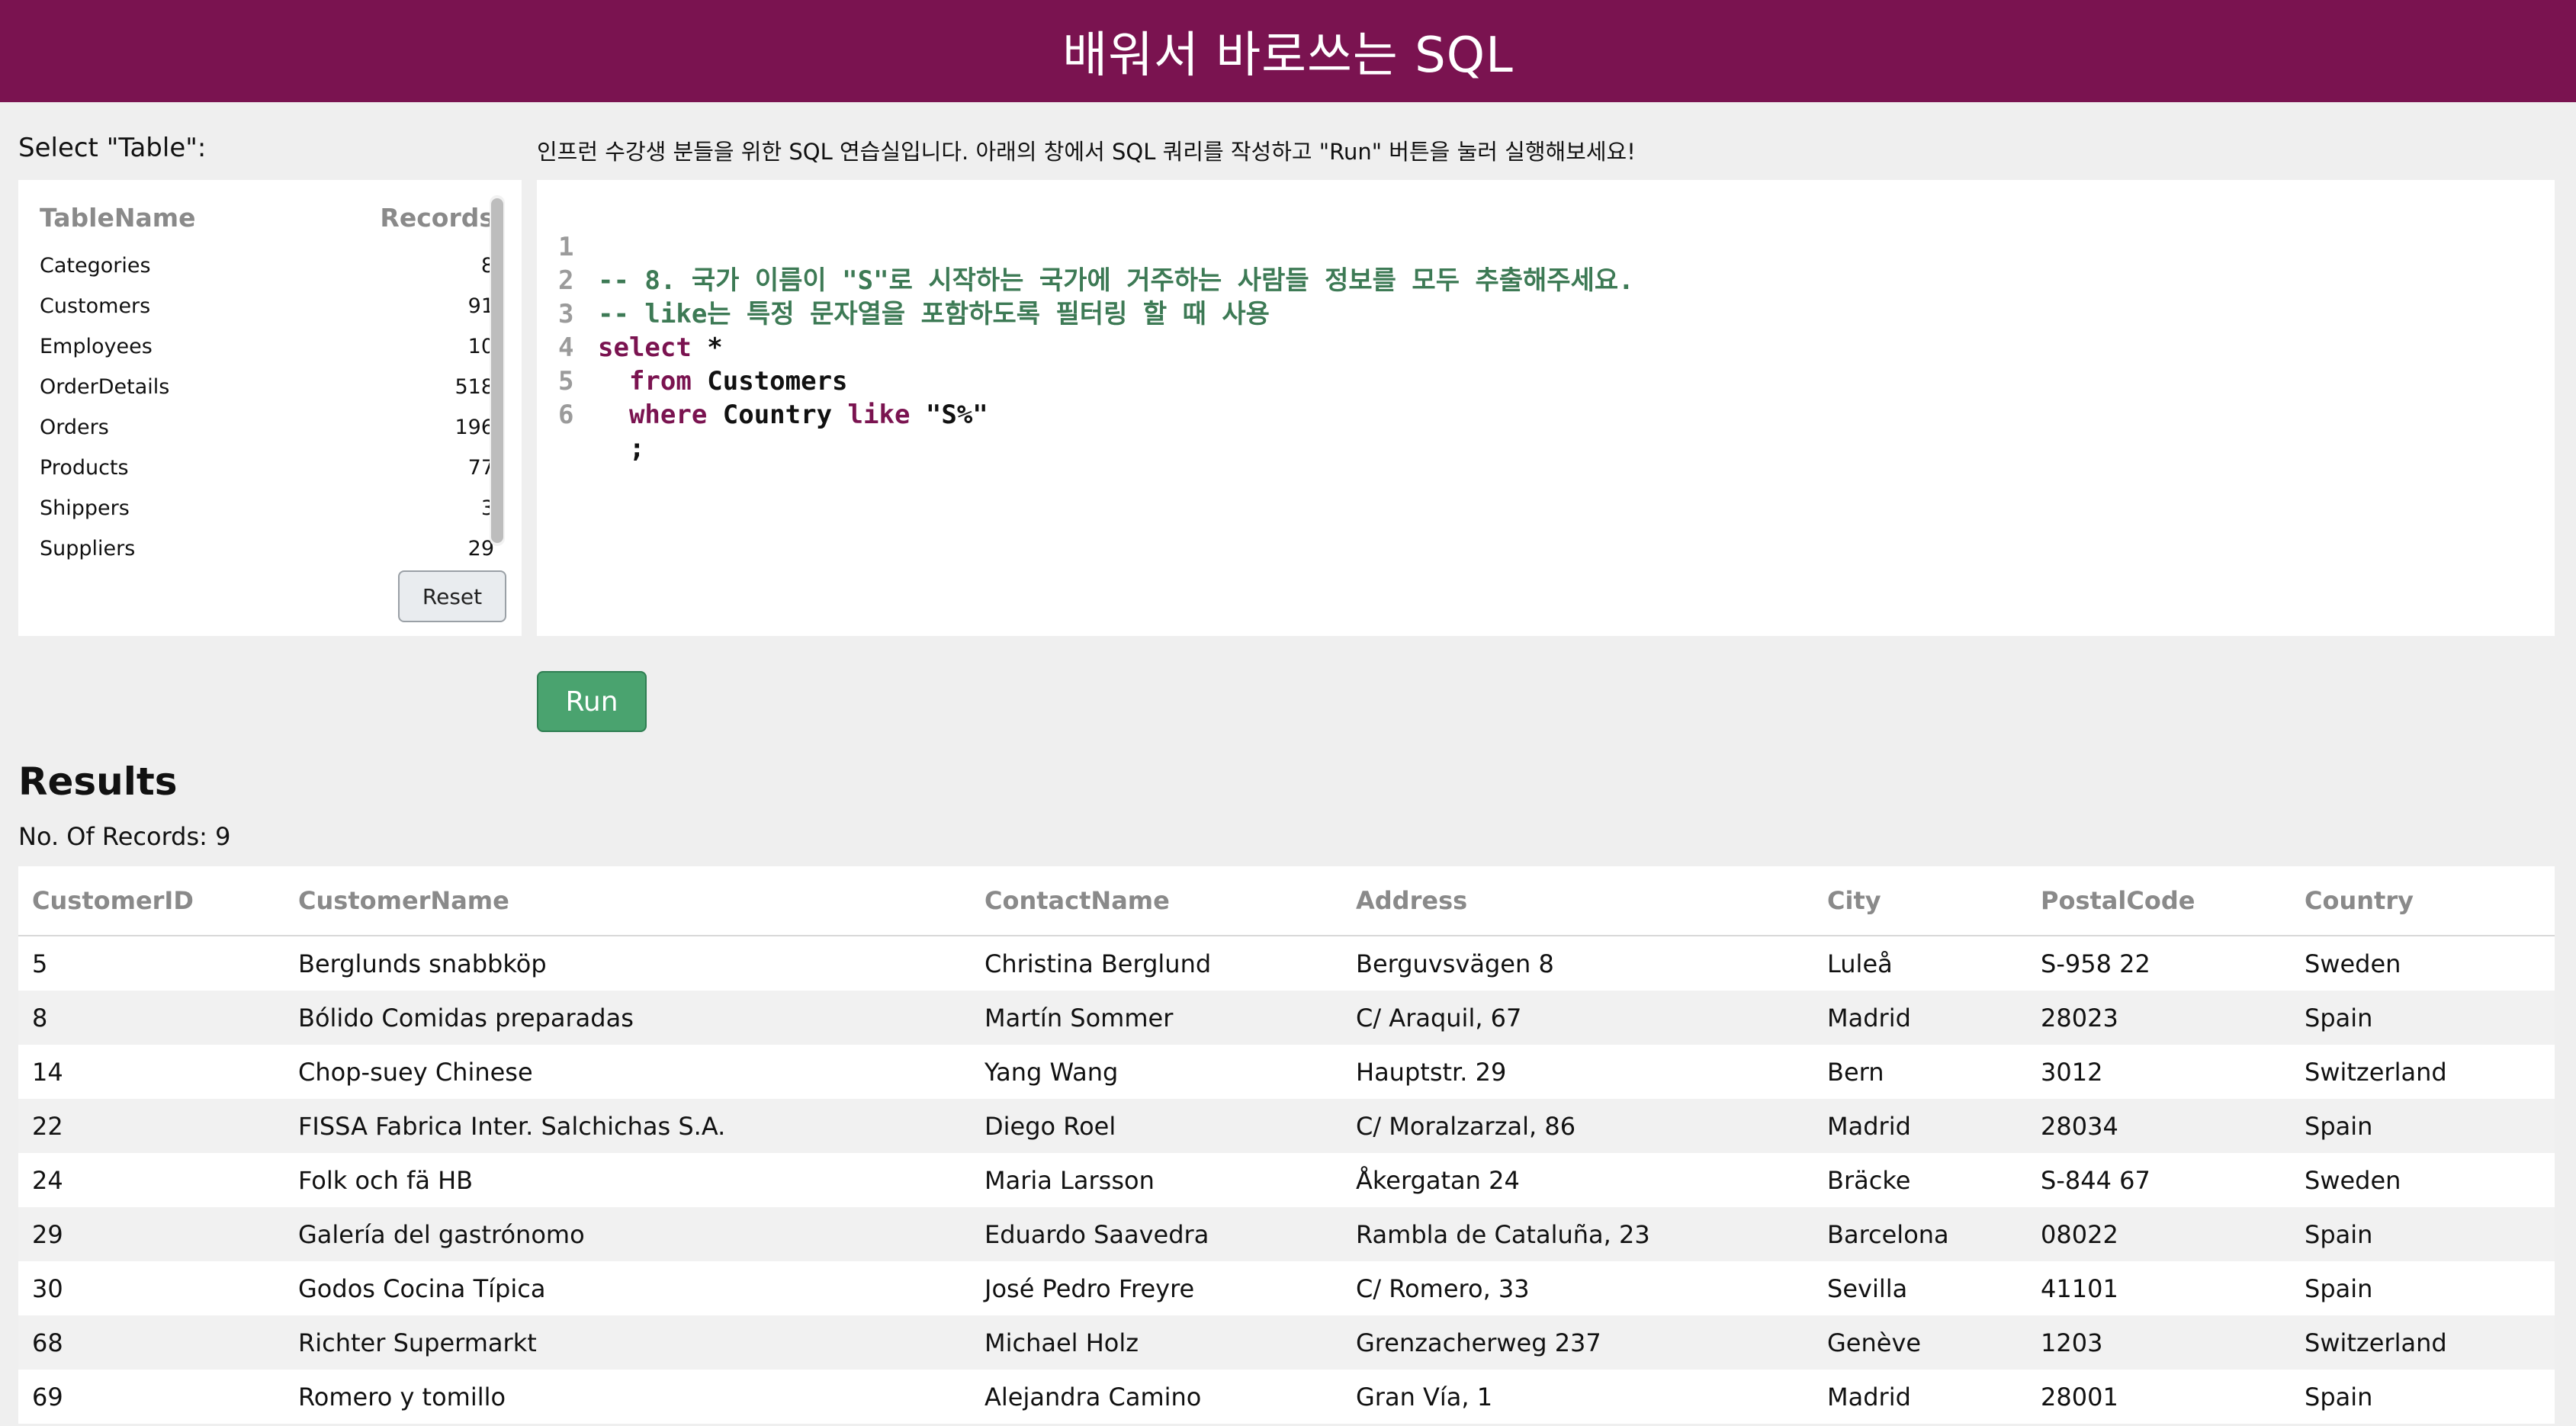  I want to click on code-line: 2 -- like는 특정 문자열을 포함하도록 필터링 할 때 사용, so click(1546, 279).